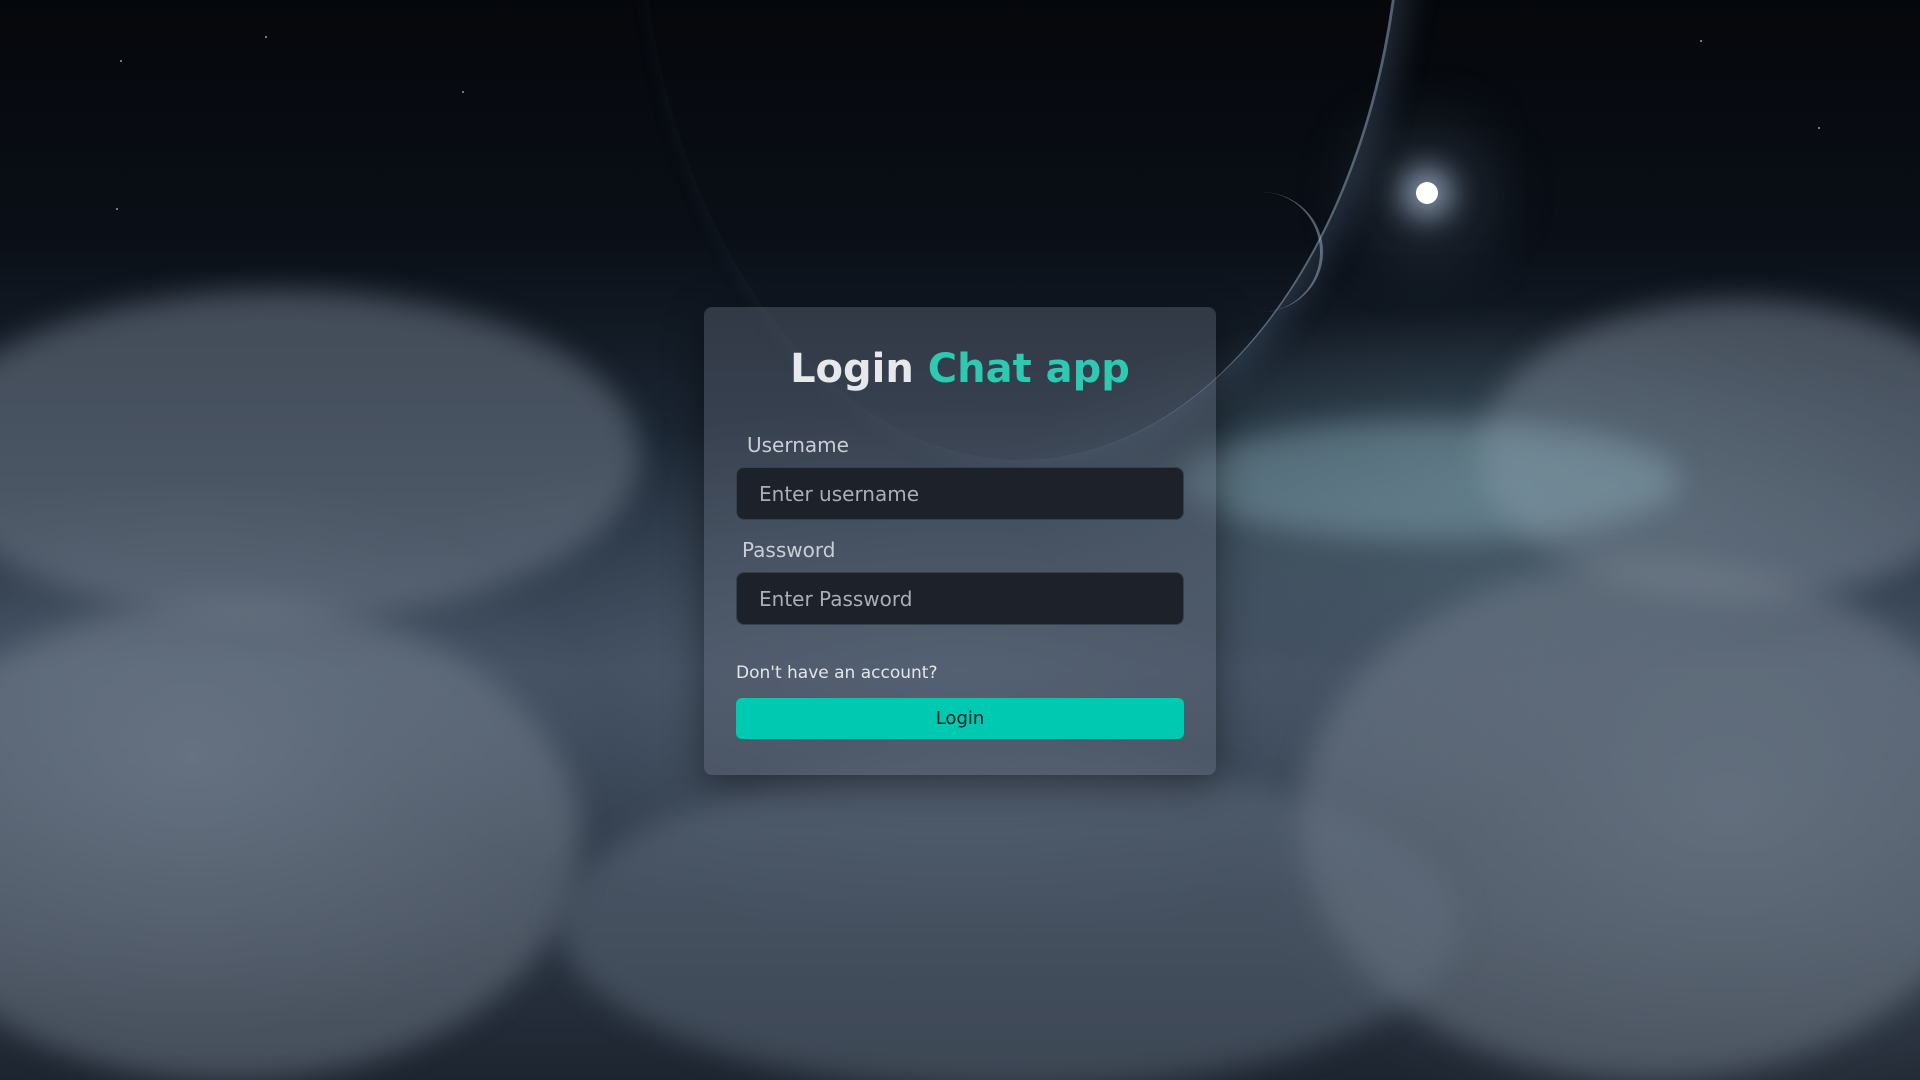 This screenshot has height=1080, width=1920. Describe the element at coordinates (836, 673) in the screenshot. I see `signup-link: Don't have an account?` at that location.